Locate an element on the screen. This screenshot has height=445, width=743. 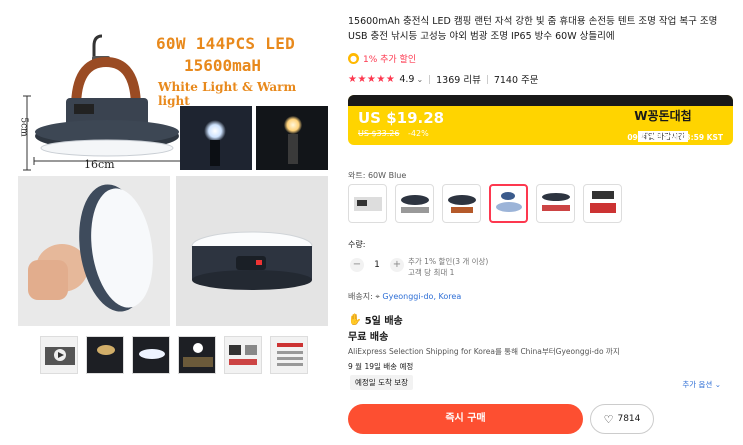
free-shipping: 무료 배송 is located at coordinates (368, 337).